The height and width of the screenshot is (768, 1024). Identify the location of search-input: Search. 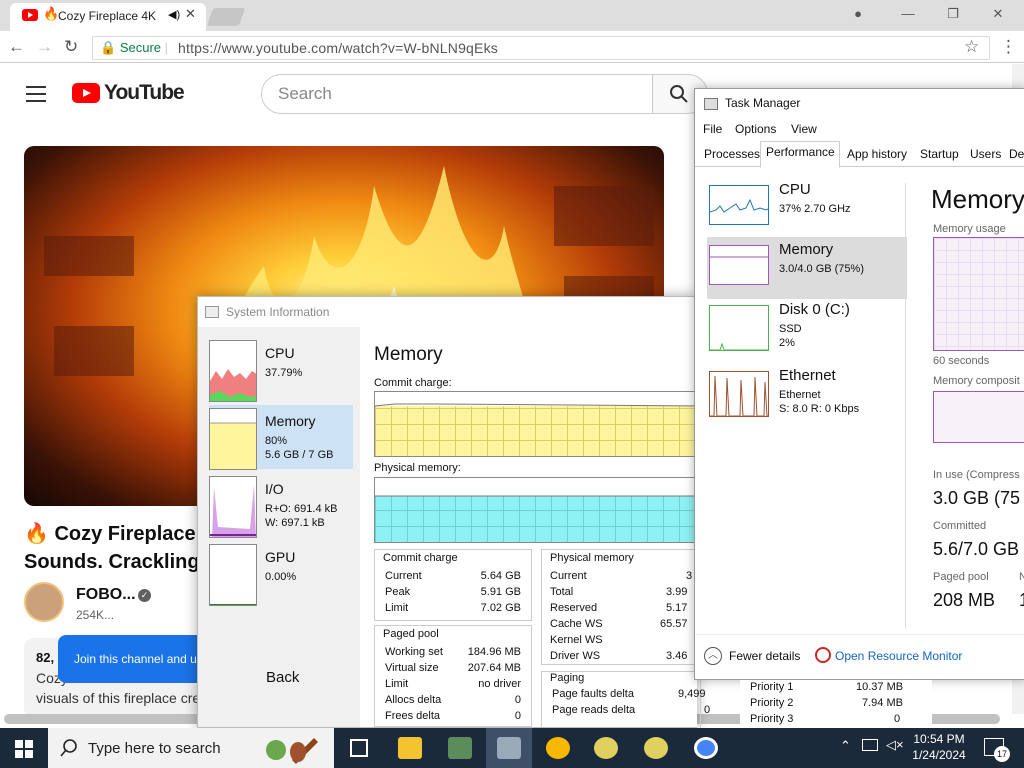
(457, 94).